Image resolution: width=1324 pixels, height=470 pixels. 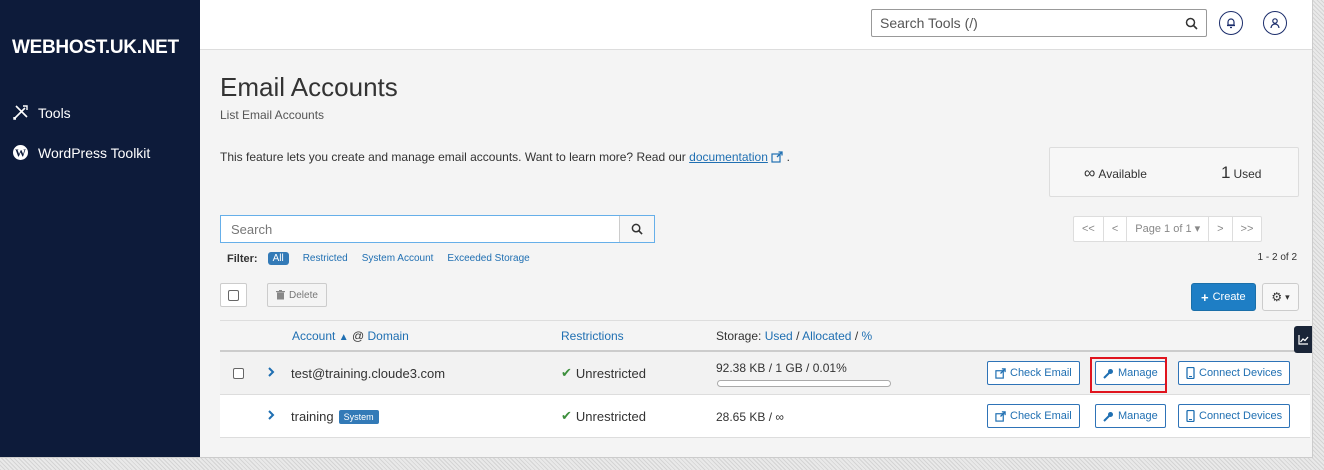 I want to click on gear-icon: ⚙, so click(x=1277, y=297).